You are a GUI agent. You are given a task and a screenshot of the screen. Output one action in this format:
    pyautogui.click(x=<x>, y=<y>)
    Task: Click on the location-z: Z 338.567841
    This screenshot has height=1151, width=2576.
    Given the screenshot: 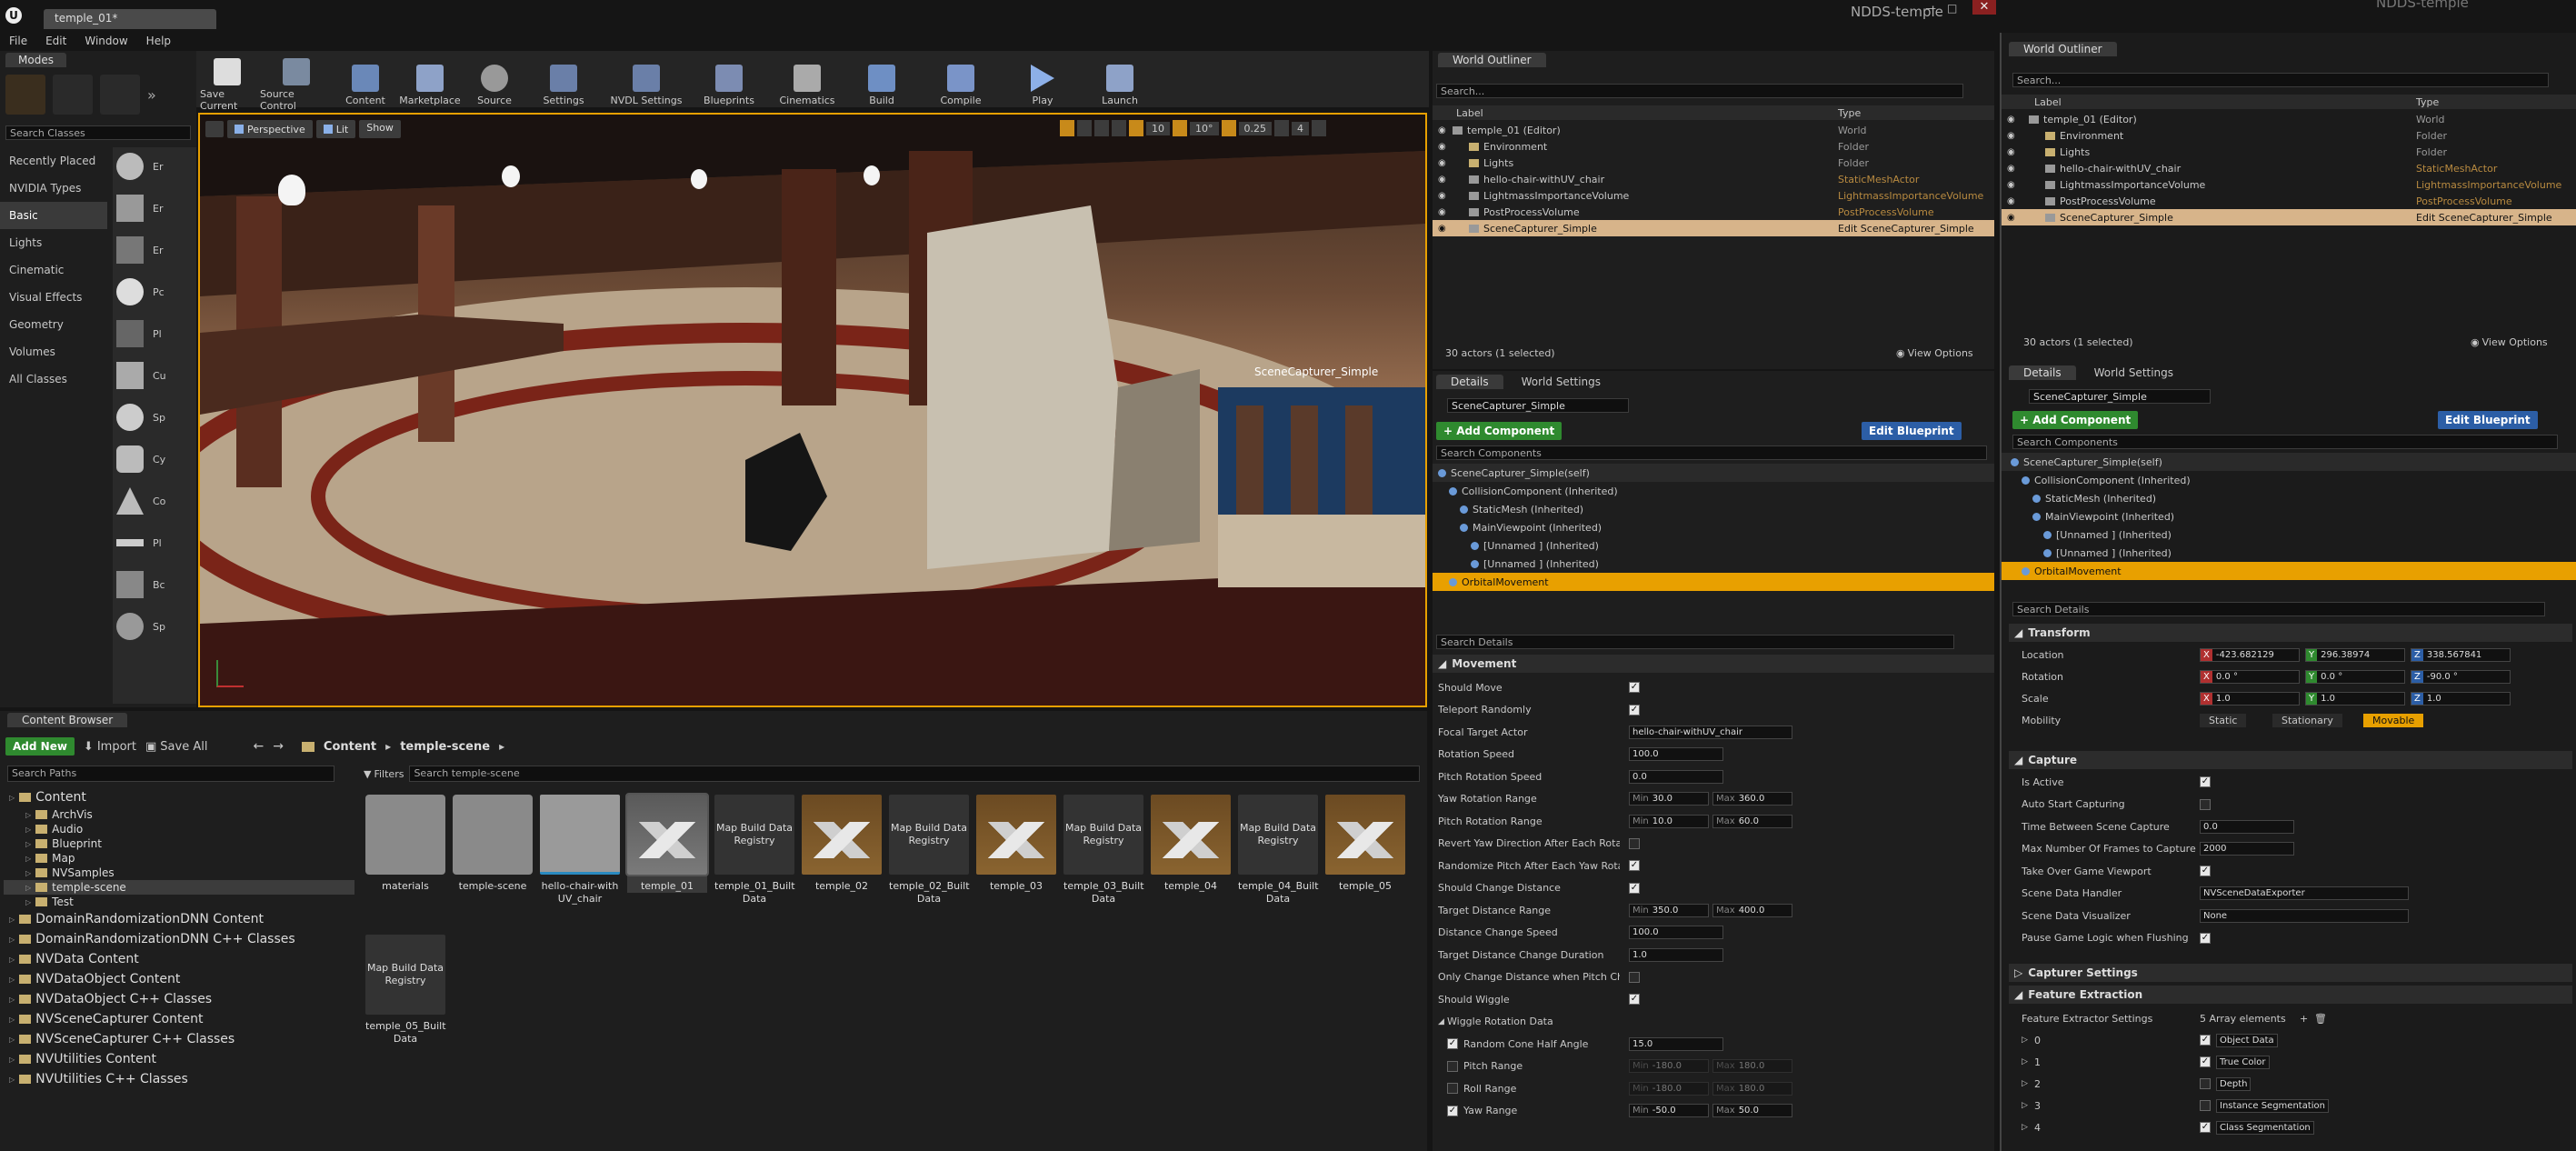 What is the action you would take?
    pyautogui.click(x=2461, y=655)
    